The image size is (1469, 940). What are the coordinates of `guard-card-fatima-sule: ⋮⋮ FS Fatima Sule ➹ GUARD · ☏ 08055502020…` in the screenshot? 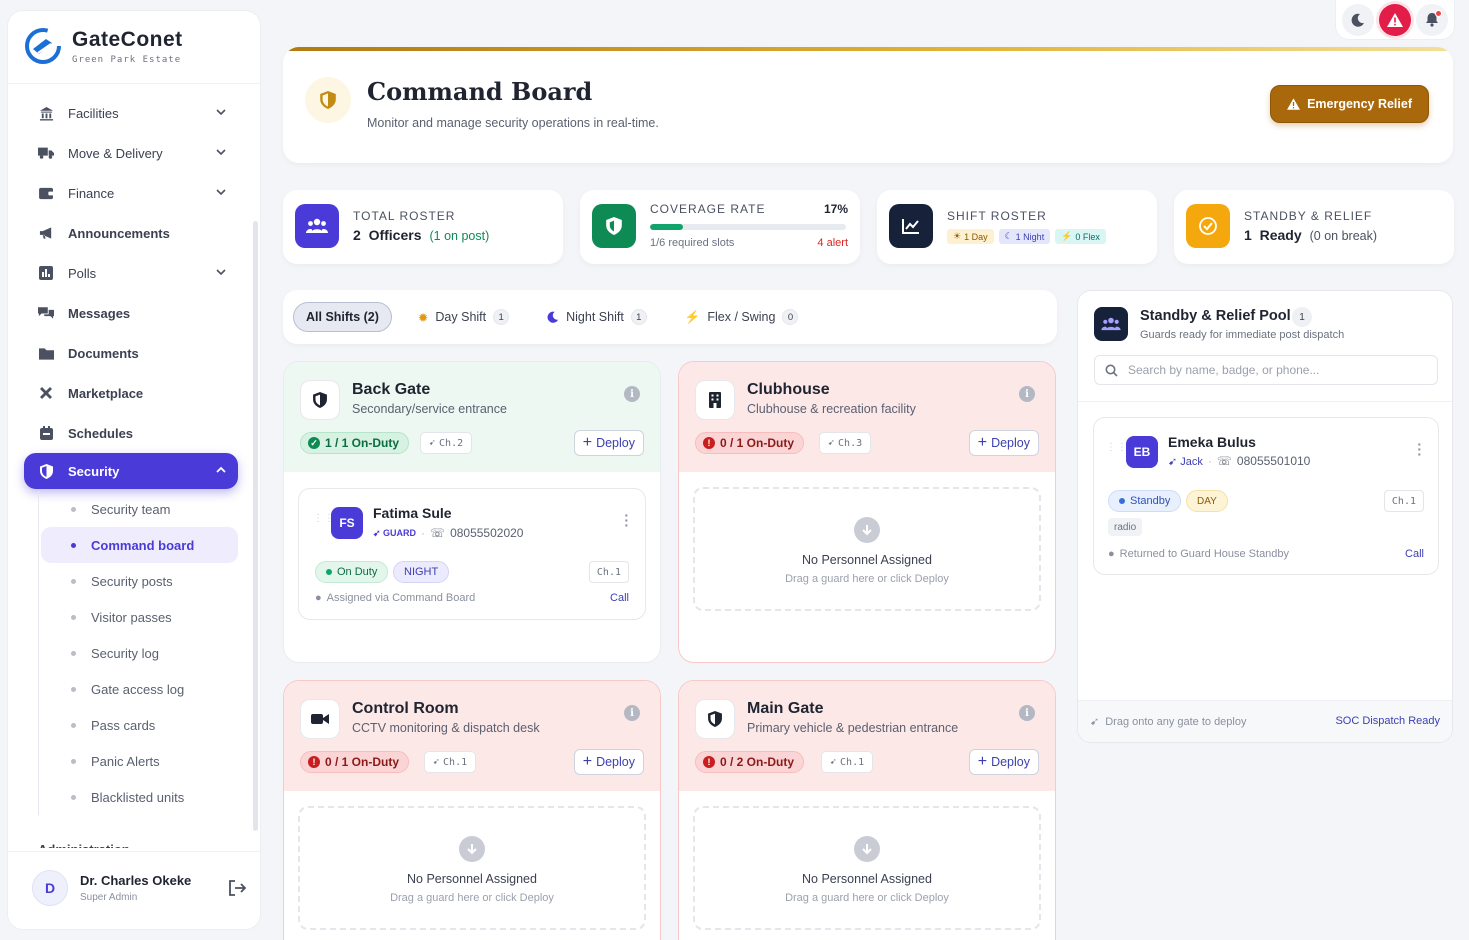 It's located at (472, 554).